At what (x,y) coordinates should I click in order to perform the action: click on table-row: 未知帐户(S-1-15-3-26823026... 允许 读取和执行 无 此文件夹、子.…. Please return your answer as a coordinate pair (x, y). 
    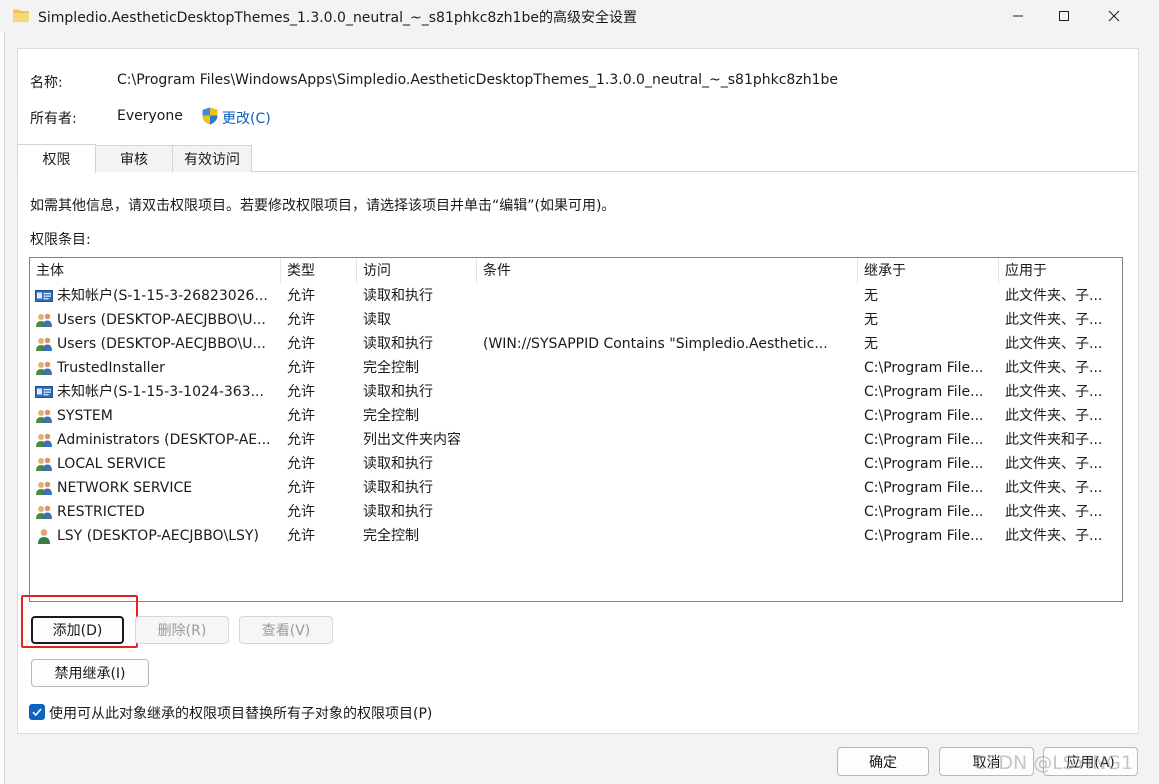
    Looking at the image, I should click on (576, 296).